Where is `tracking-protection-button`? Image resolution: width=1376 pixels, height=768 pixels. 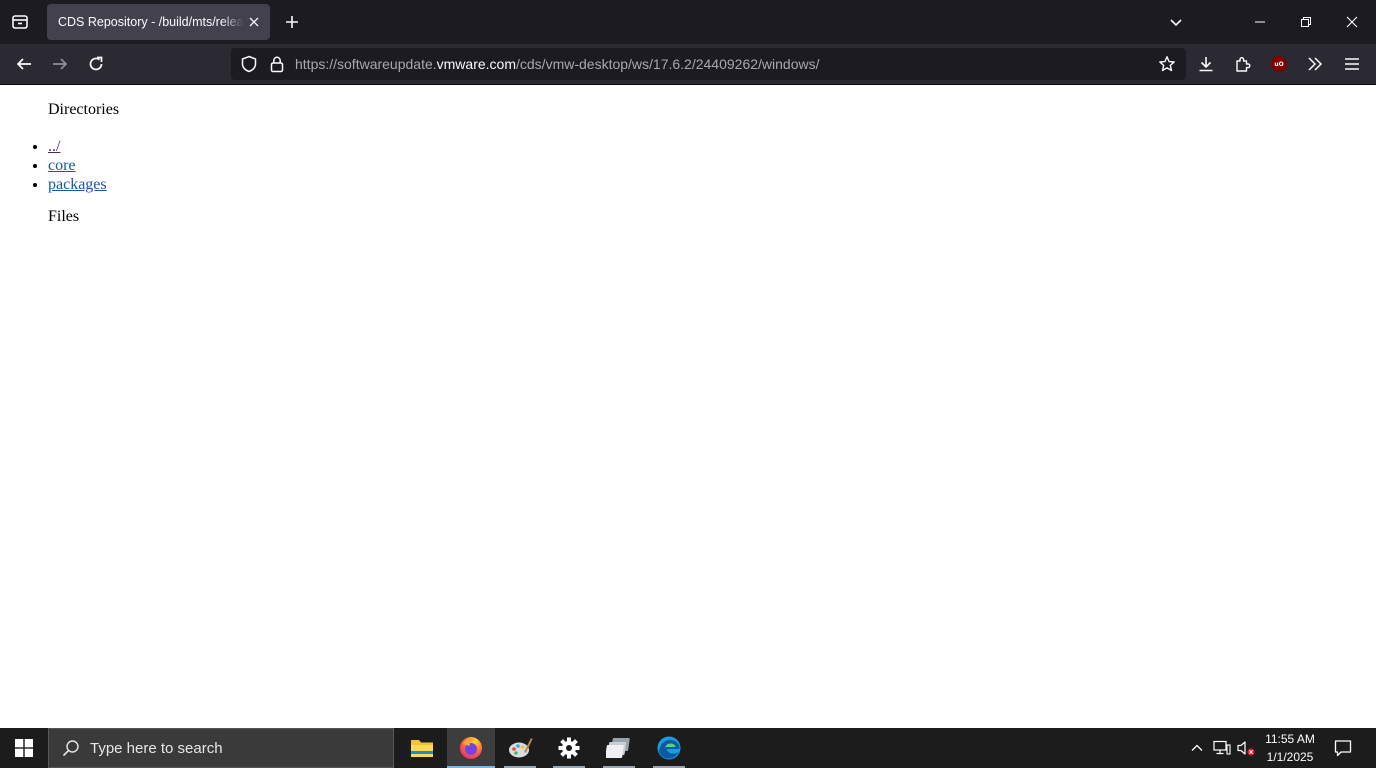 tracking-protection-button is located at coordinates (249, 64).